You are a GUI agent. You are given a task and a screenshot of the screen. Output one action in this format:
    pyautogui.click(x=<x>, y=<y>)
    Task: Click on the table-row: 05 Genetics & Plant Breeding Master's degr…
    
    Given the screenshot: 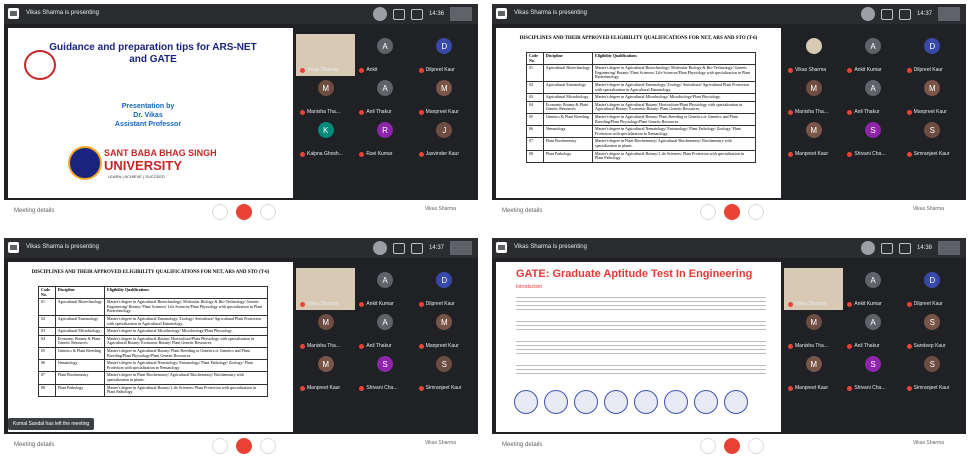 What is the action you would take?
    pyautogui.click(x=153, y=353)
    